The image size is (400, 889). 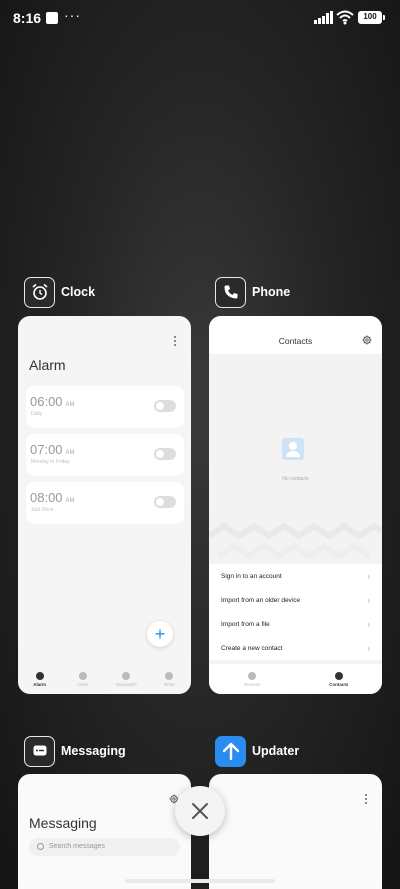 What do you see at coordinates (46, 497) in the screenshot?
I see `alarm-time: 08:00` at bounding box center [46, 497].